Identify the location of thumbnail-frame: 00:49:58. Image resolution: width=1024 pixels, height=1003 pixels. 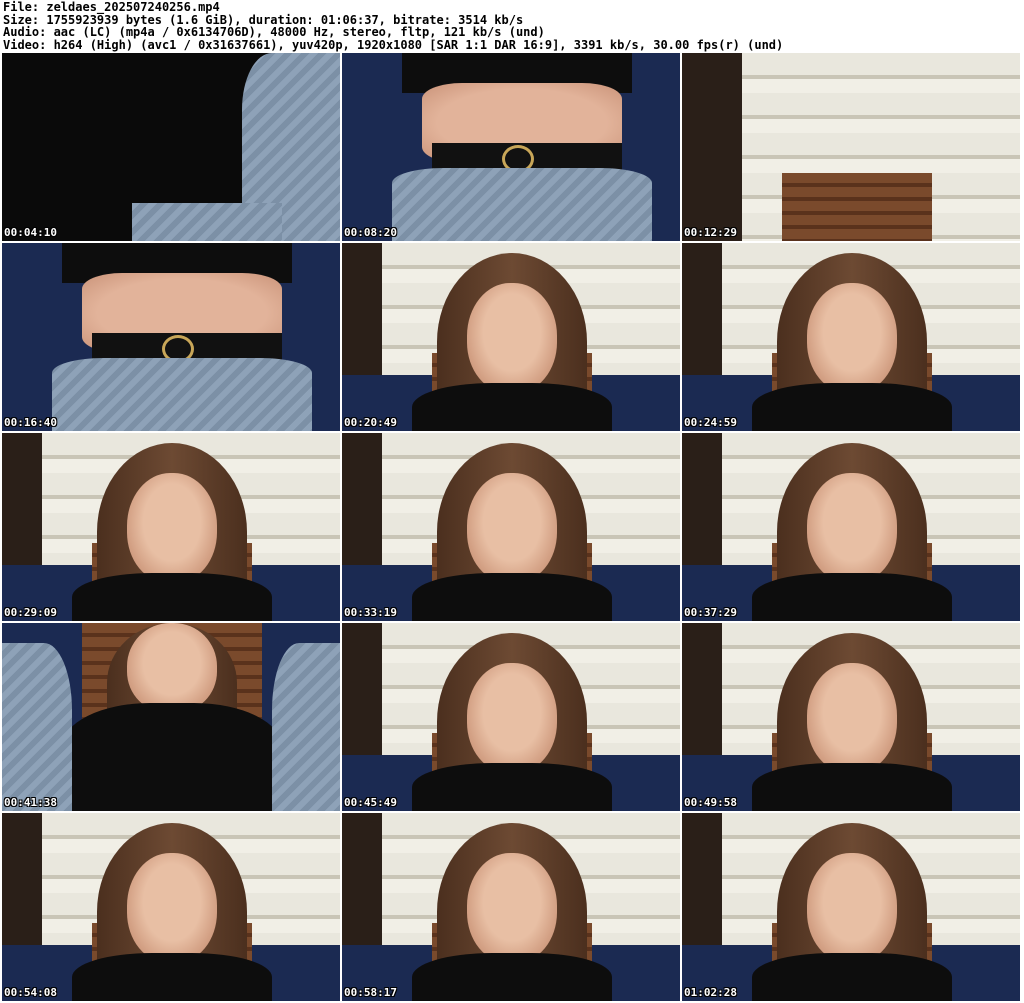
(851, 717).